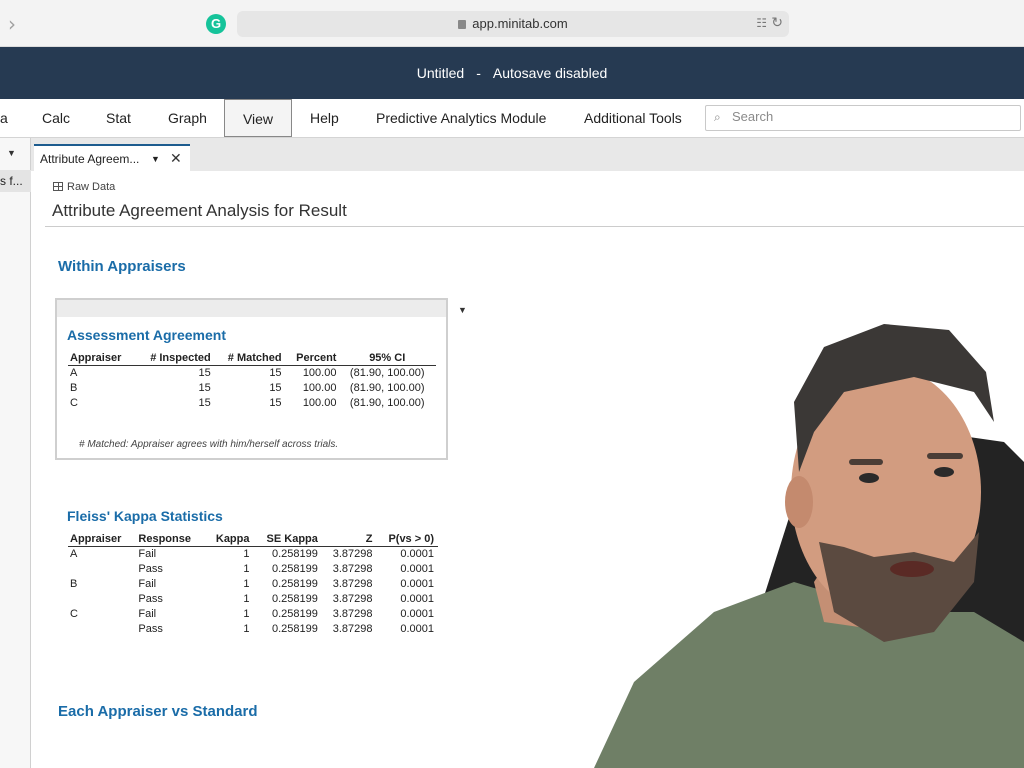  I want to click on forward-chevron-icon: ›, so click(12, 24).